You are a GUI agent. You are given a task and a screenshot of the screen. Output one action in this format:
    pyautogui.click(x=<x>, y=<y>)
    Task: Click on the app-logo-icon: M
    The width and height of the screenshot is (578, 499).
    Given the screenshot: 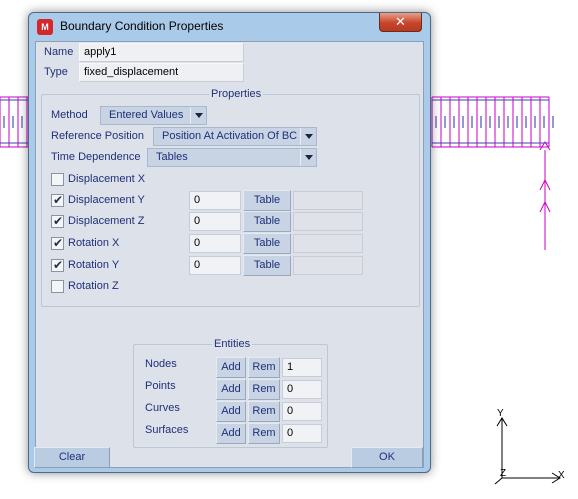 What is the action you would take?
    pyautogui.click(x=45, y=27)
    